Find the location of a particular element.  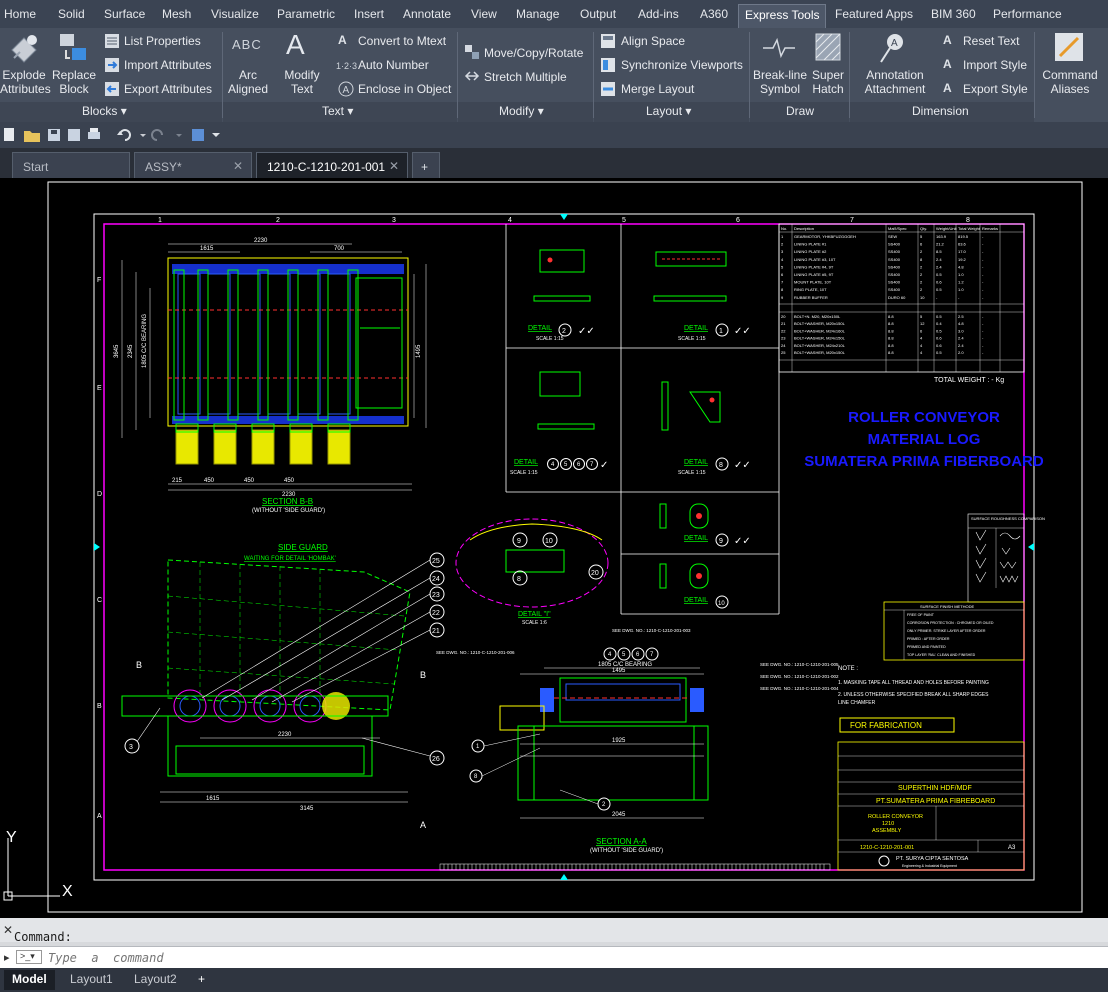

bom-cell: 12 is located at coordinates (922, 323).